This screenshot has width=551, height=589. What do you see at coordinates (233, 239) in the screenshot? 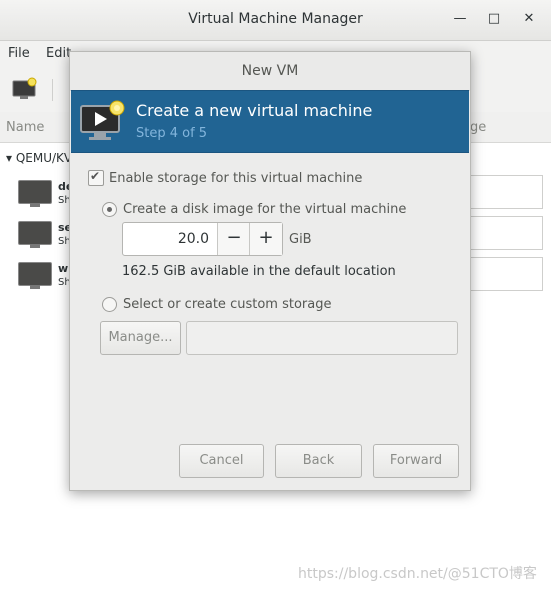
I see `decrement-button: −` at bounding box center [233, 239].